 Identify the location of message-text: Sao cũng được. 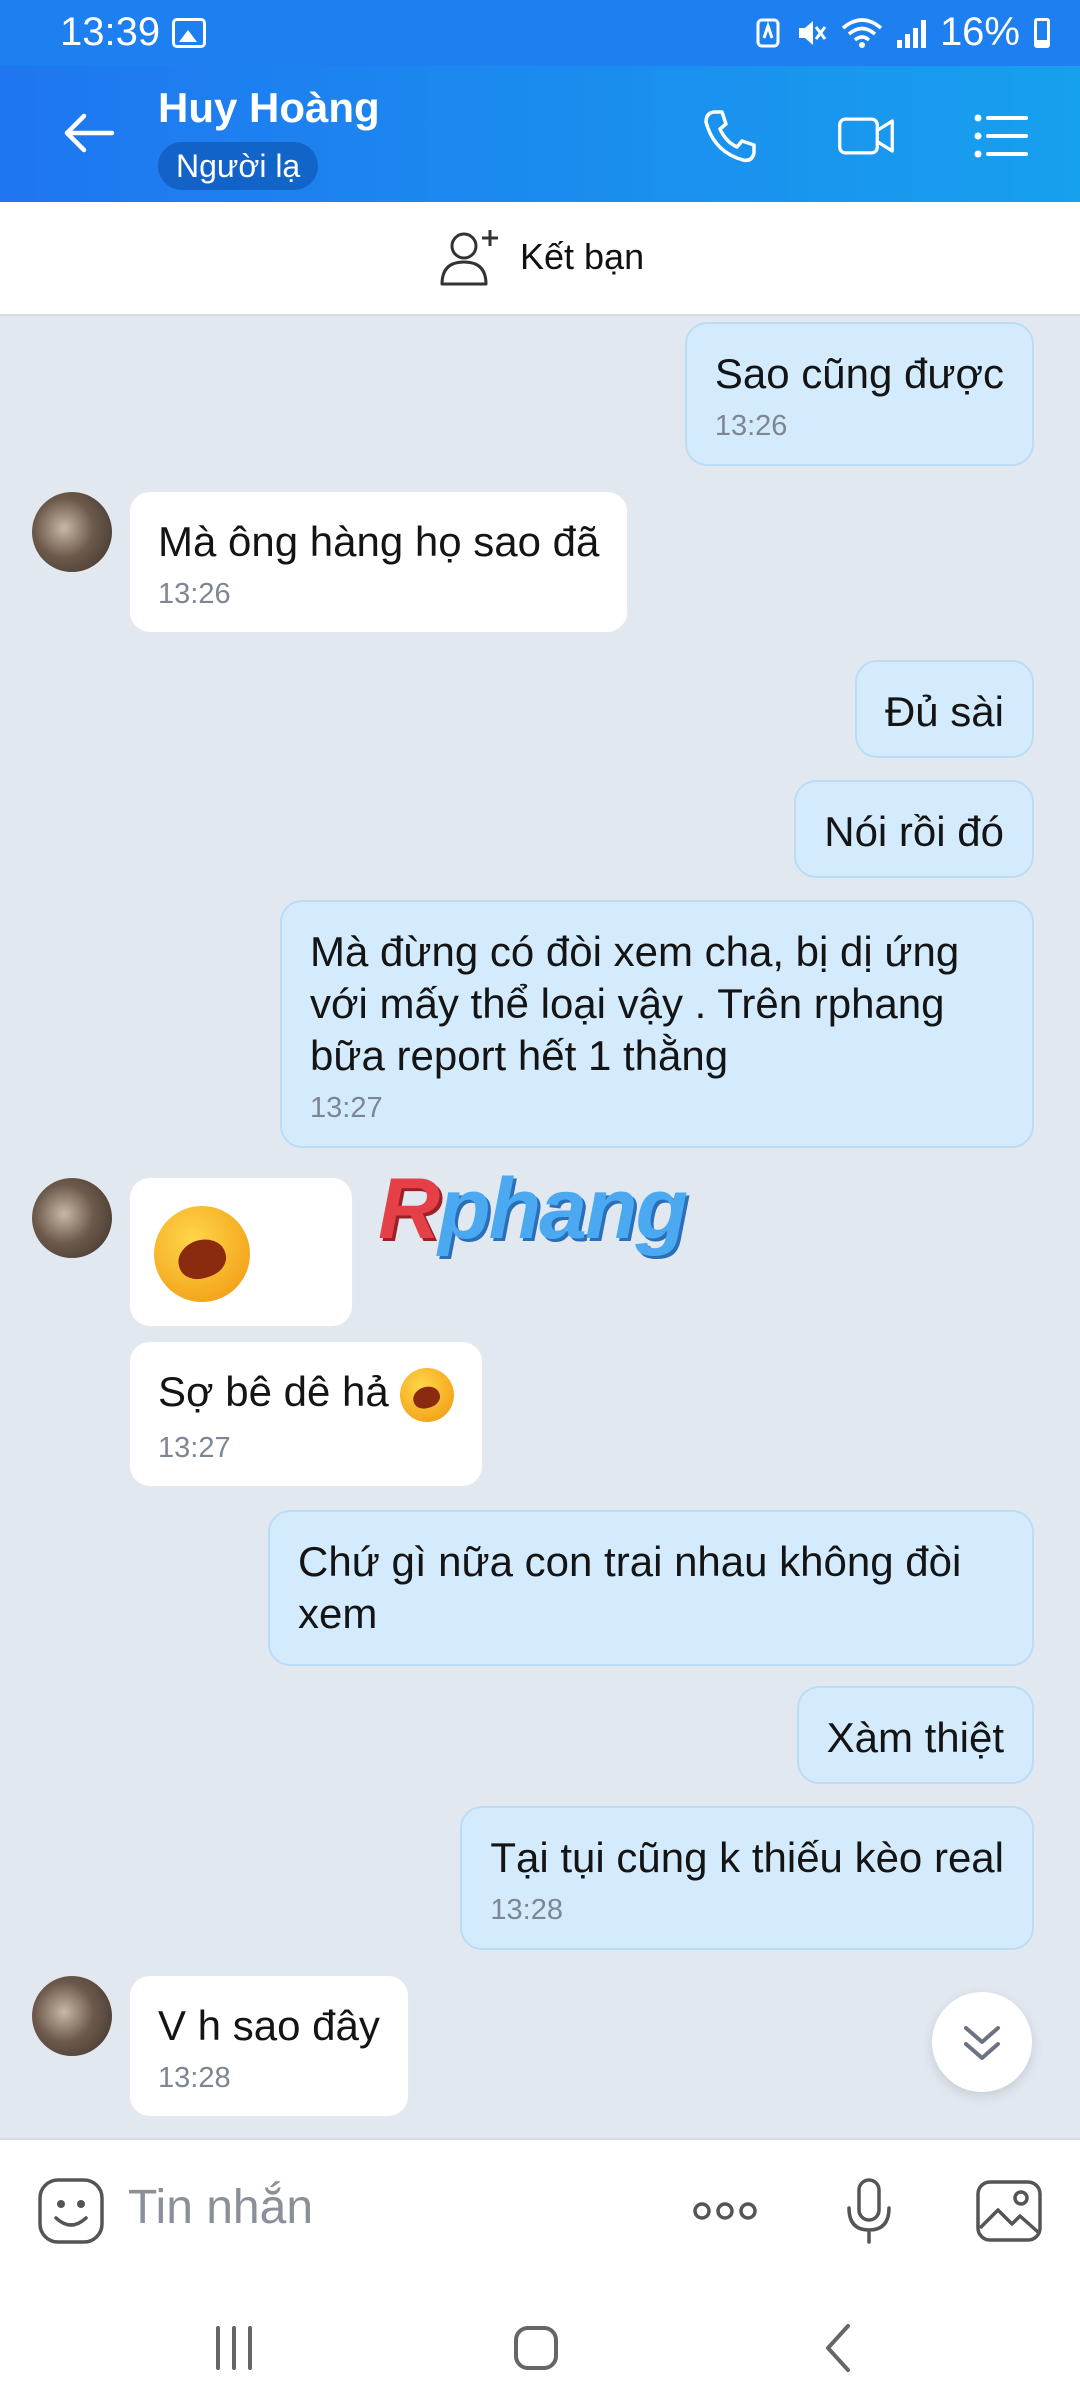
(859, 373).